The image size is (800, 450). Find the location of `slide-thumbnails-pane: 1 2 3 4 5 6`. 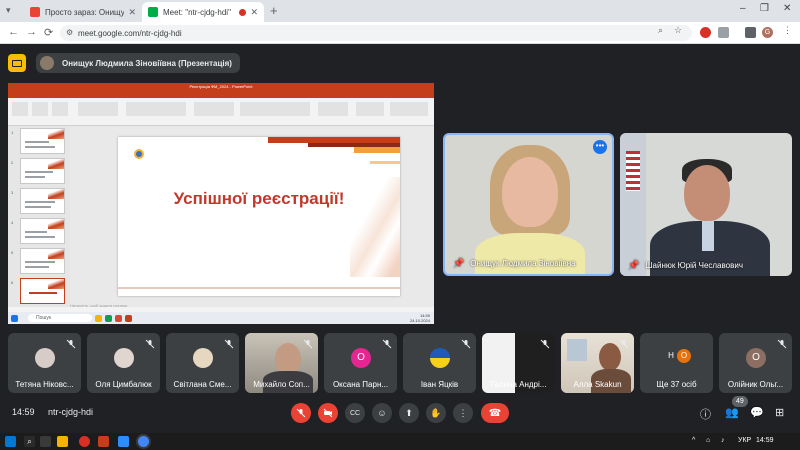

slide-thumbnails-pane: 1 2 3 4 5 6 is located at coordinates (39, 219).